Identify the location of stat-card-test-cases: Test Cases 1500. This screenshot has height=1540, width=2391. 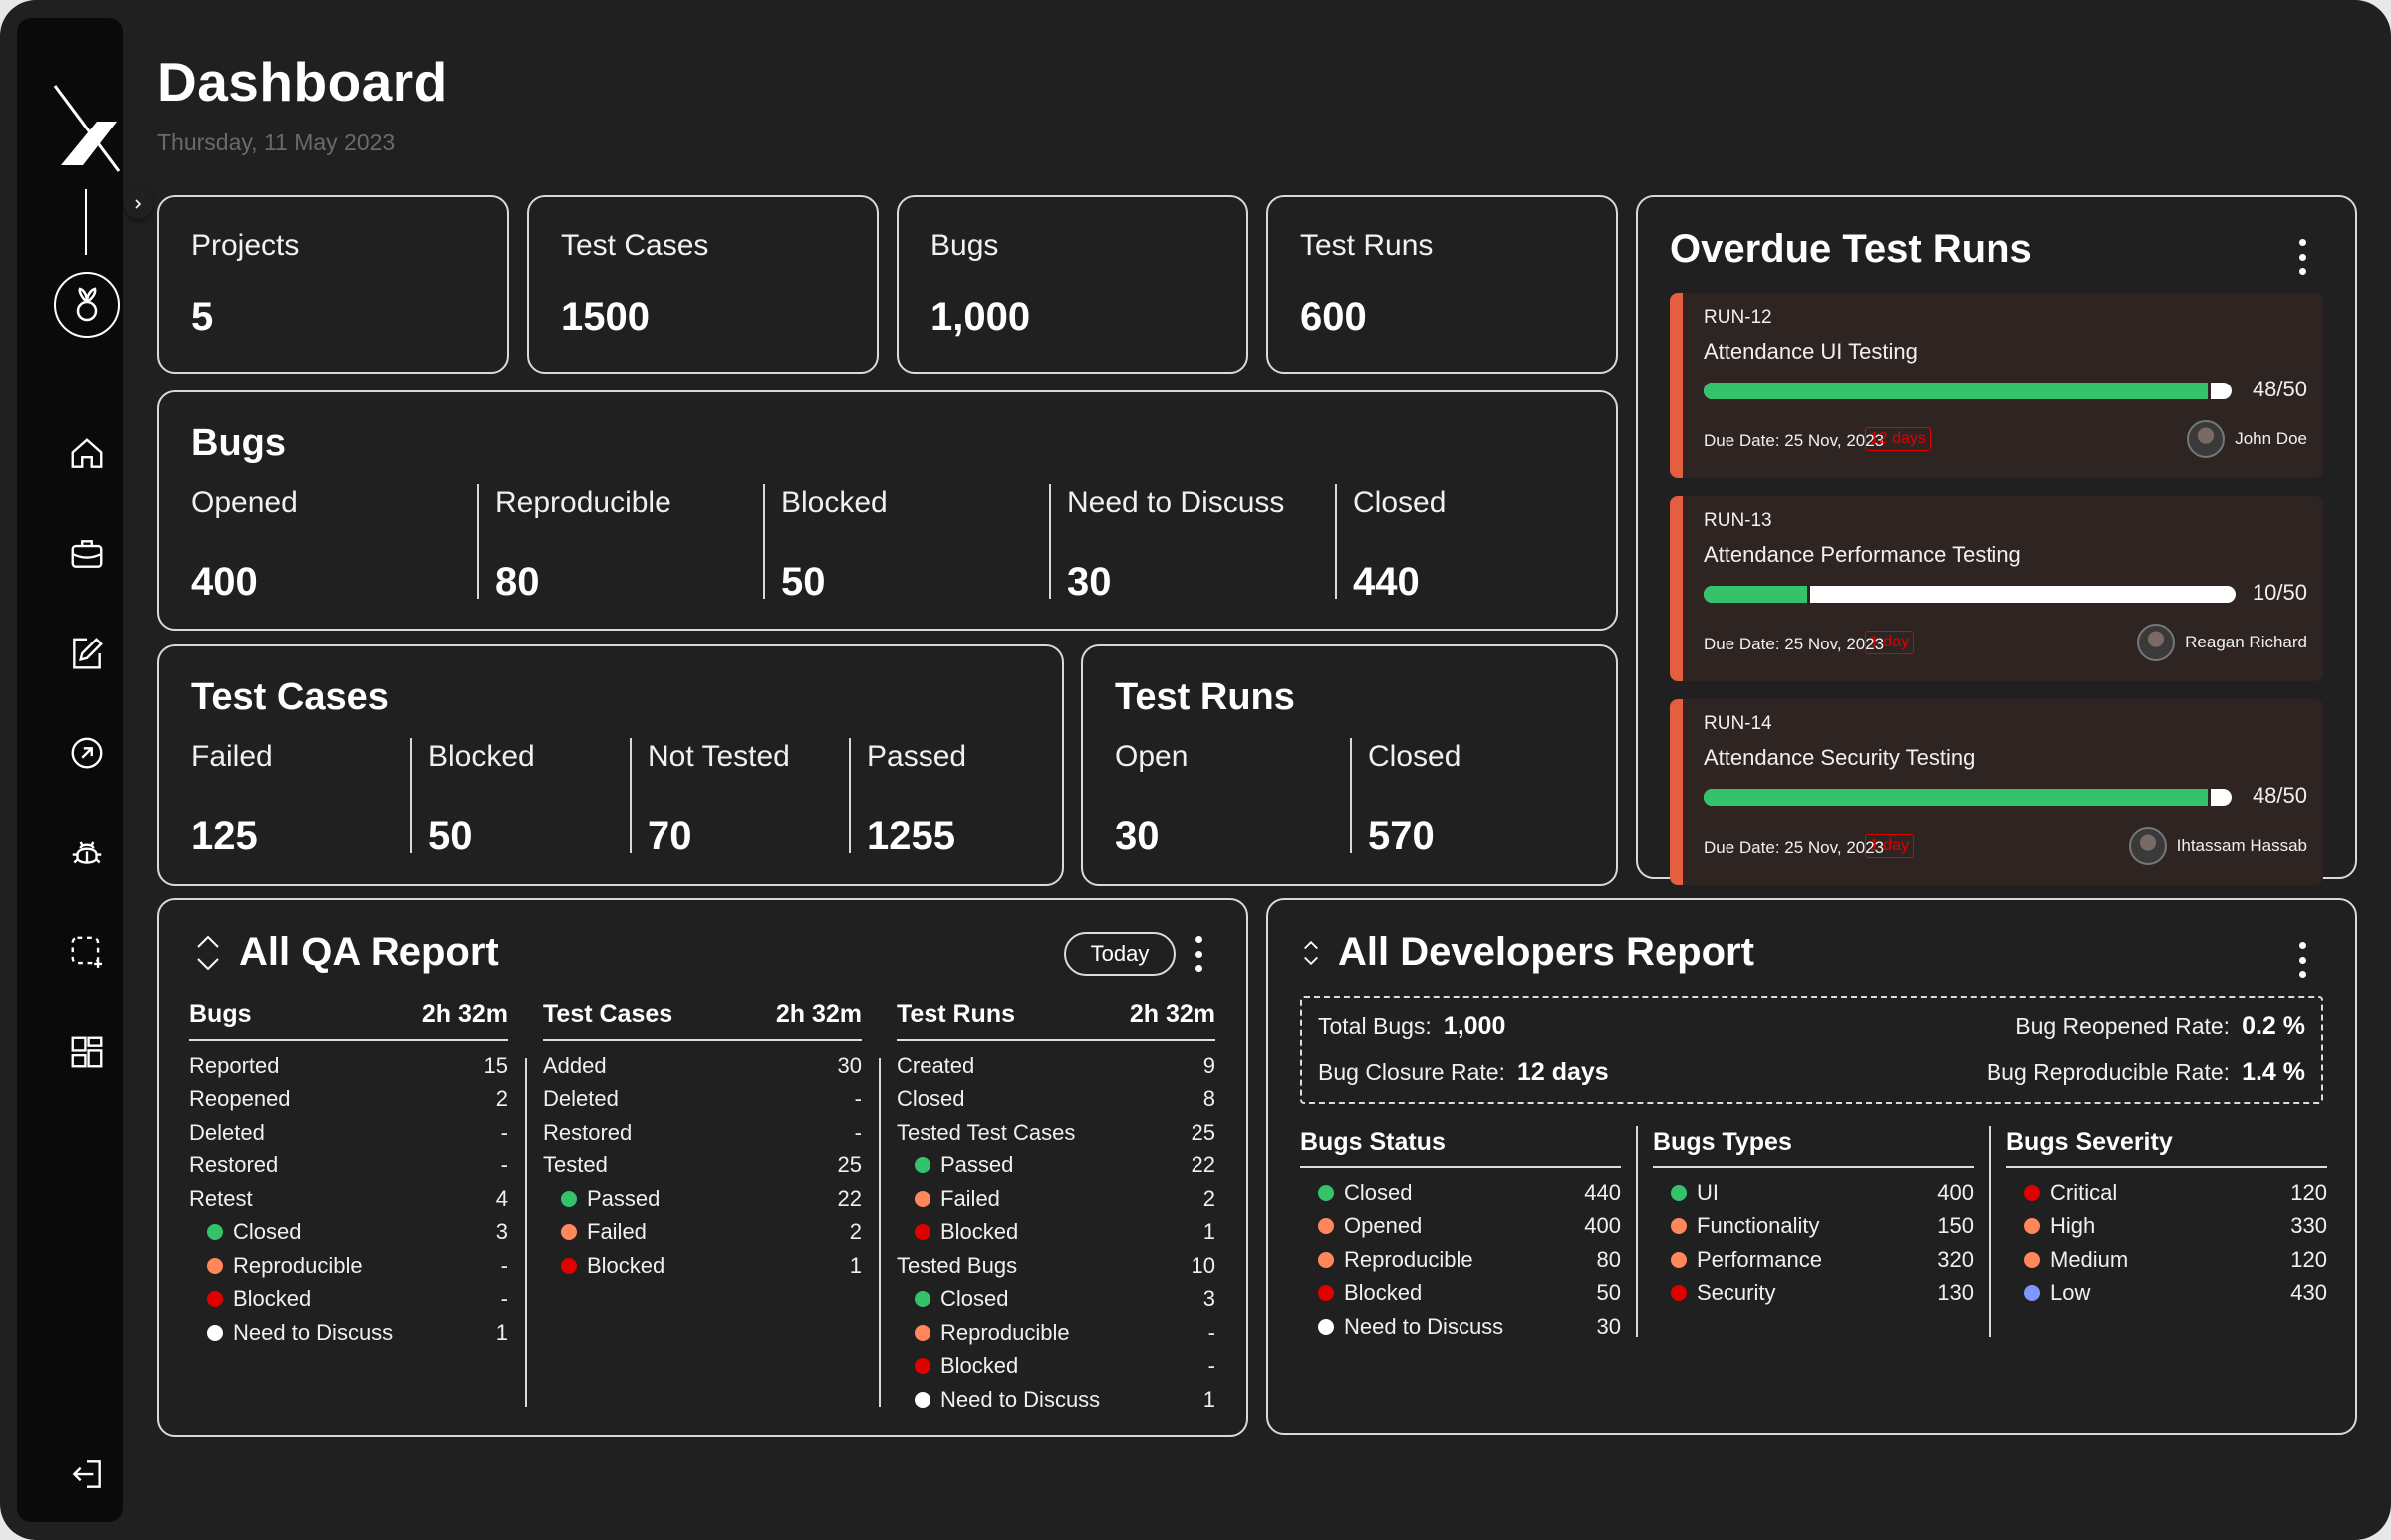
(703, 284).